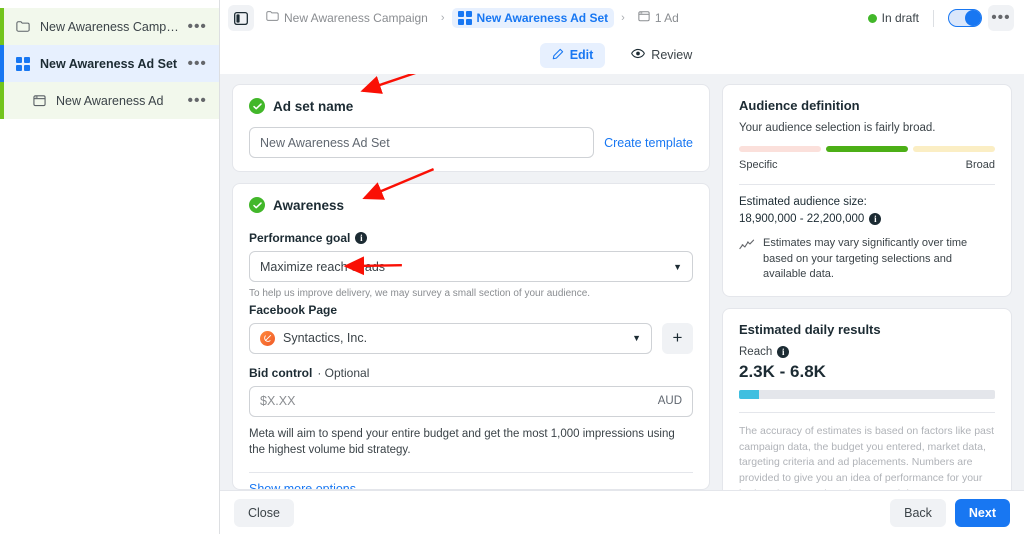  Describe the element at coordinates (756, 351) in the screenshot. I see `reach-label: Reach` at that location.